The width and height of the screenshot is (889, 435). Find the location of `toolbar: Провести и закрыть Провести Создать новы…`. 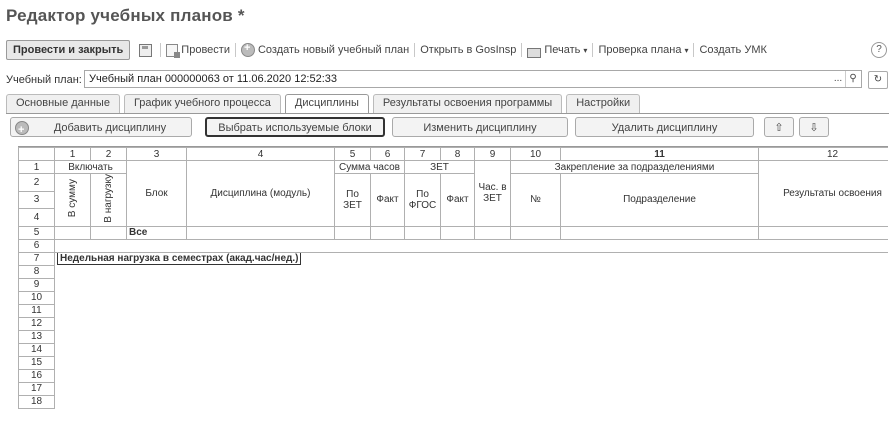

toolbar: Провести и закрыть Провести Создать новы… is located at coordinates (389, 50).